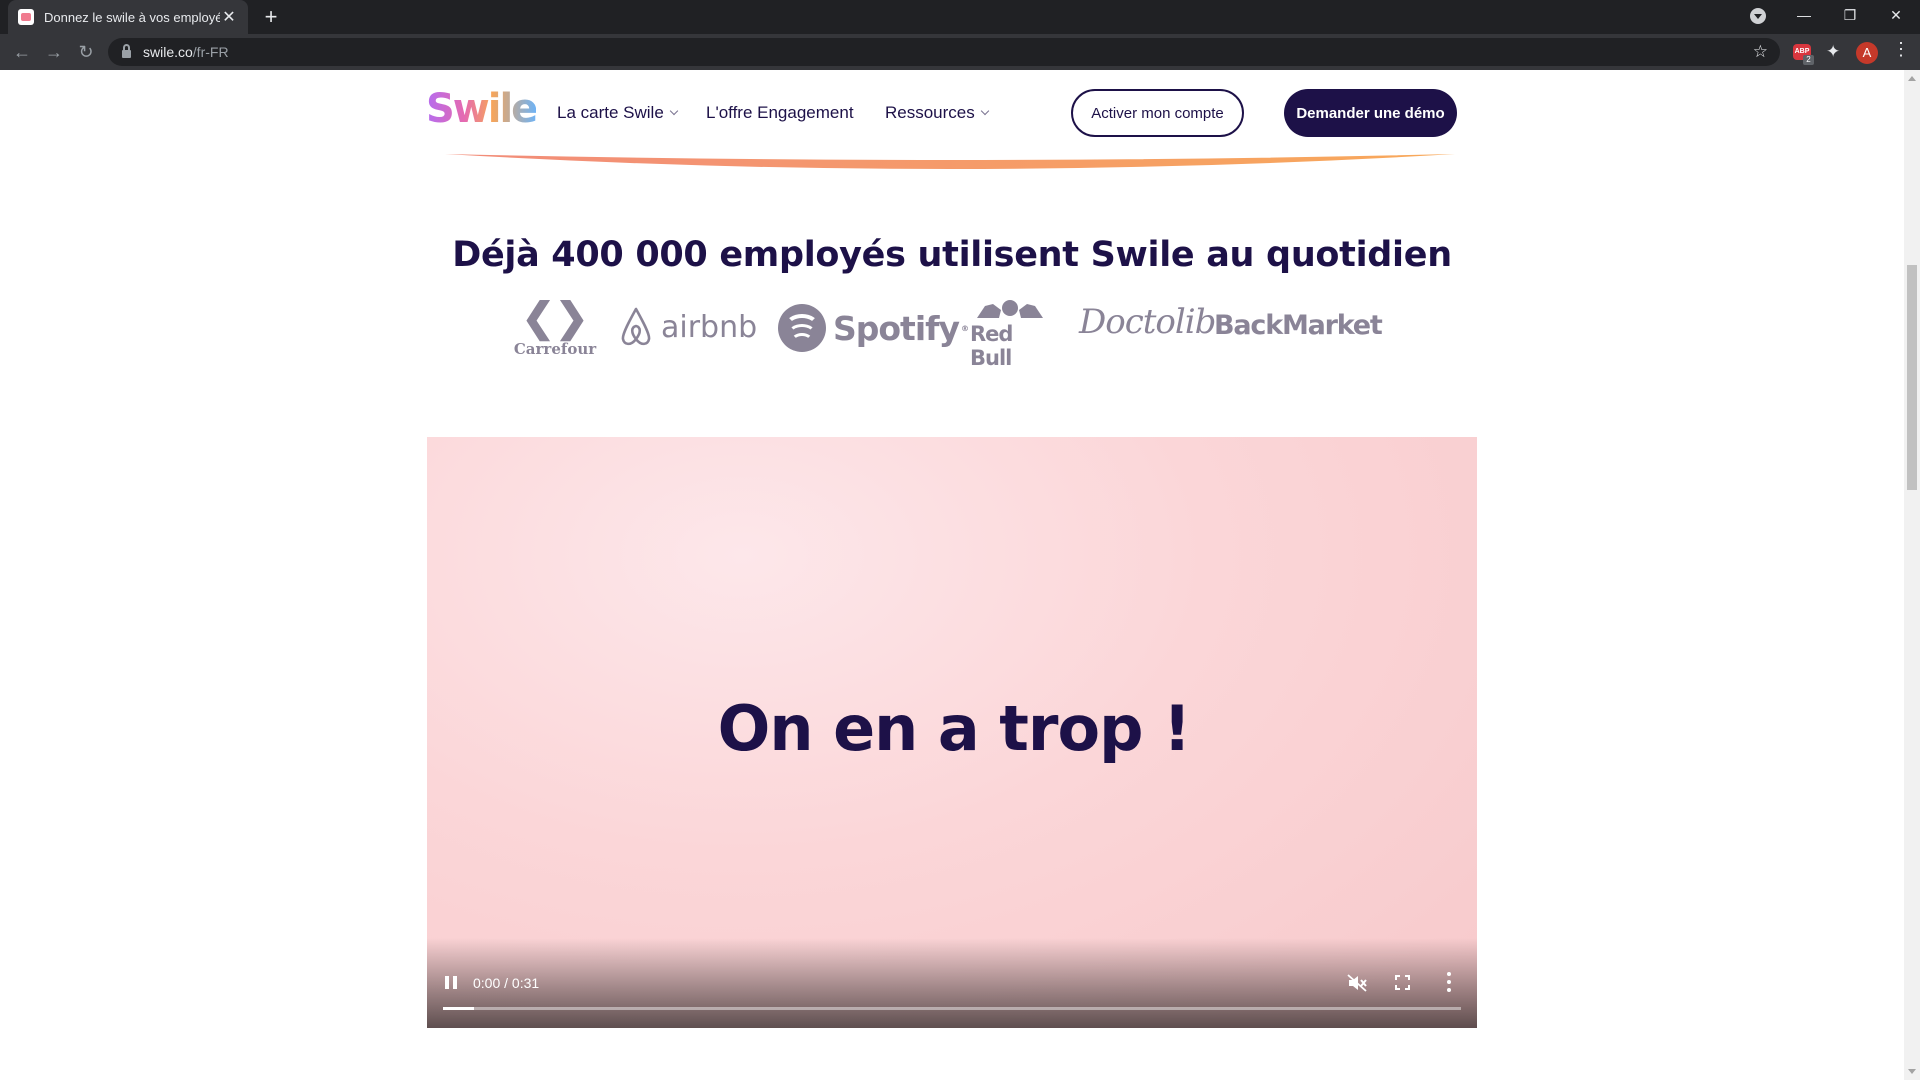  I want to click on carrefour-logo: ❮❯ Carrefour, so click(555, 326).